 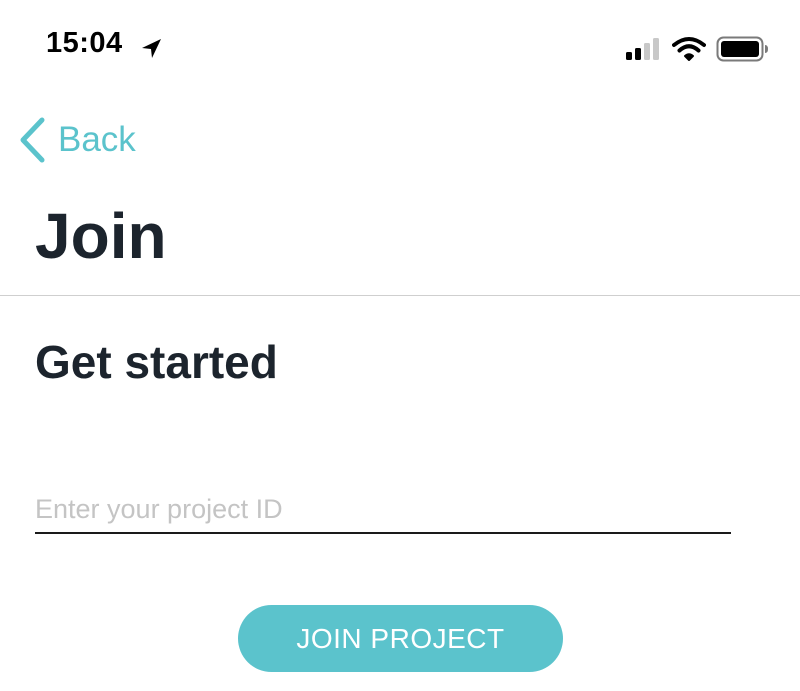 I want to click on project-id-input, so click(x=383, y=510).